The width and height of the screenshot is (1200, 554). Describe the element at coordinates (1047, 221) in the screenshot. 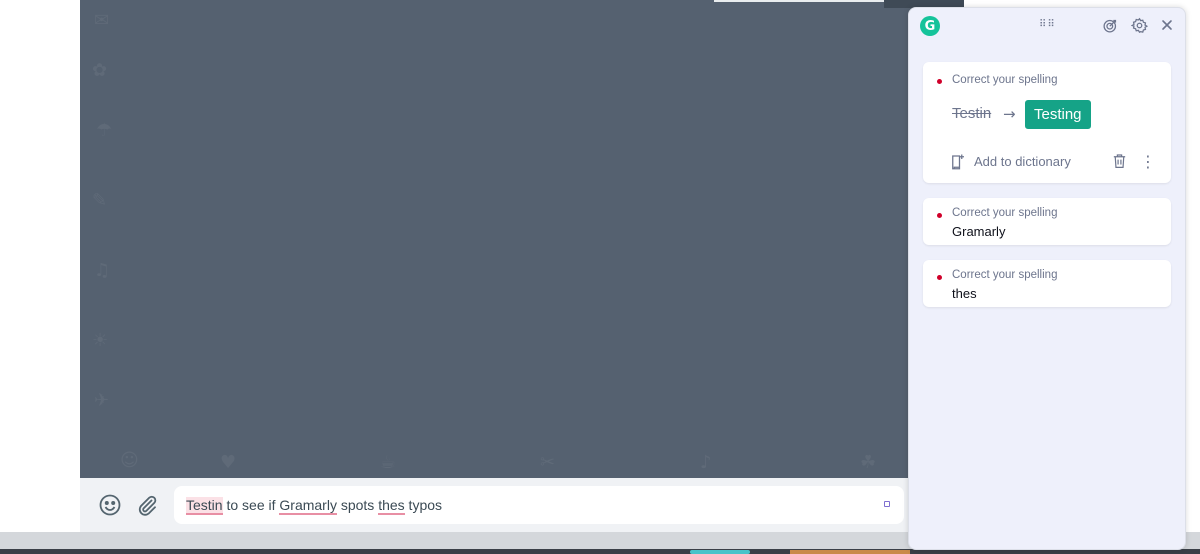

I see `suggestion-card: Correct your spelling Gramarly` at that location.